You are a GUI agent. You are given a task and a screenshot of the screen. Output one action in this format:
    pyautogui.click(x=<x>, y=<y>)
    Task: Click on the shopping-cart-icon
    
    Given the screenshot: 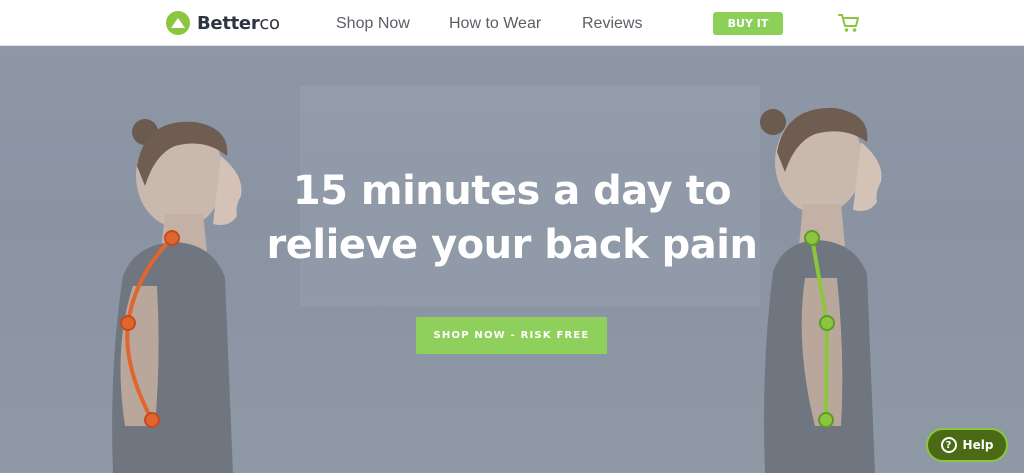 What is the action you would take?
    pyautogui.click(x=849, y=23)
    